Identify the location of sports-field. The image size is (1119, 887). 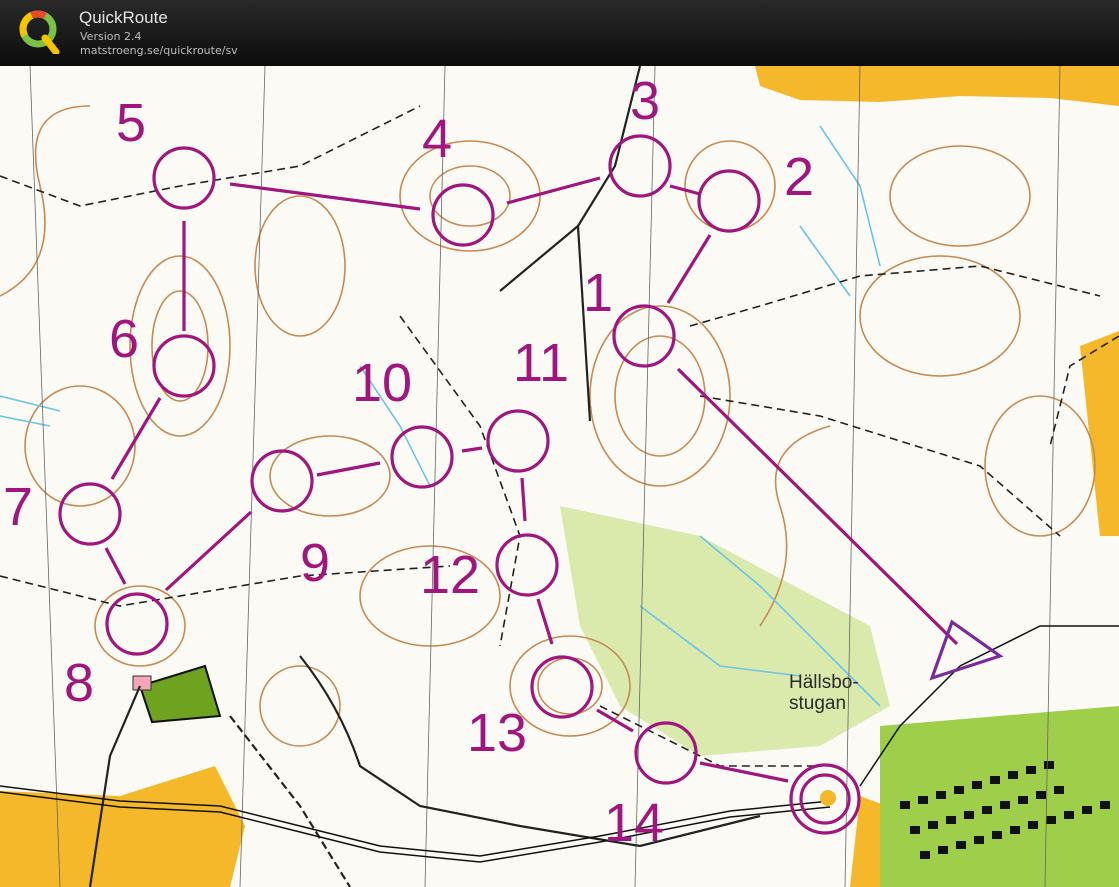
(180, 694).